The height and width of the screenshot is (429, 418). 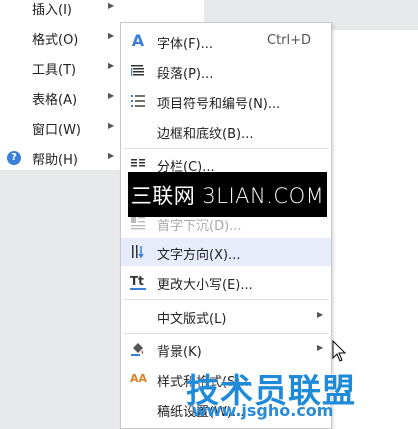 I want to click on menu-item-font: A 字体(F)... Ctrl+D, so click(x=226, y=41).